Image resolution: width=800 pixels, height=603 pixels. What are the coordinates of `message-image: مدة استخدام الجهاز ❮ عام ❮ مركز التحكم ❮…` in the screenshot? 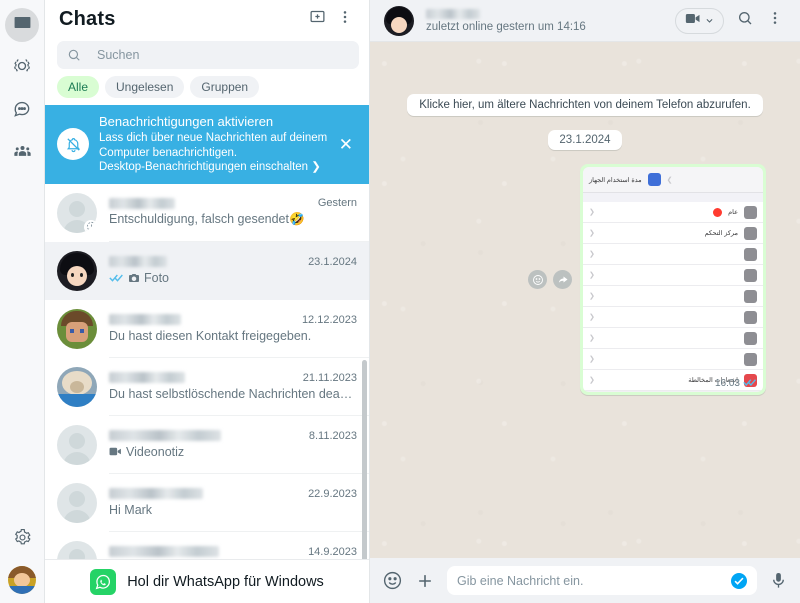 It's located at (673, 279).